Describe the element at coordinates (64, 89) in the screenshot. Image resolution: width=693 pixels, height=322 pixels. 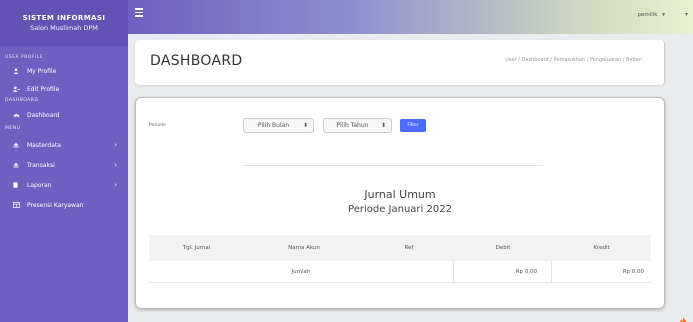
I see `sidebar-item-edit-profile: Edit Profile` at that location.